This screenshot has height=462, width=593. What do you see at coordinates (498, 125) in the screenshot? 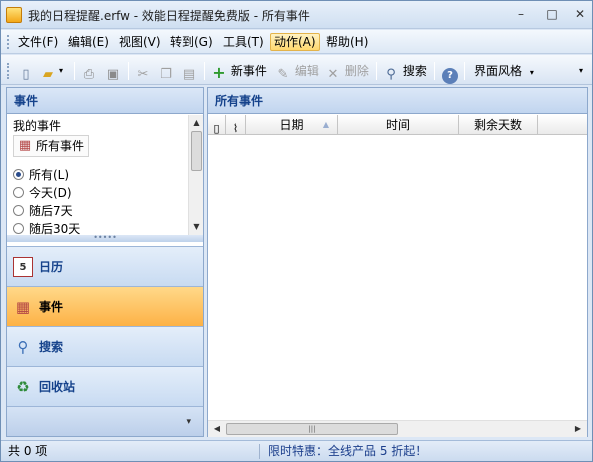
I see `column-days-left: 剩余天数` at bounding box center [498, 125].